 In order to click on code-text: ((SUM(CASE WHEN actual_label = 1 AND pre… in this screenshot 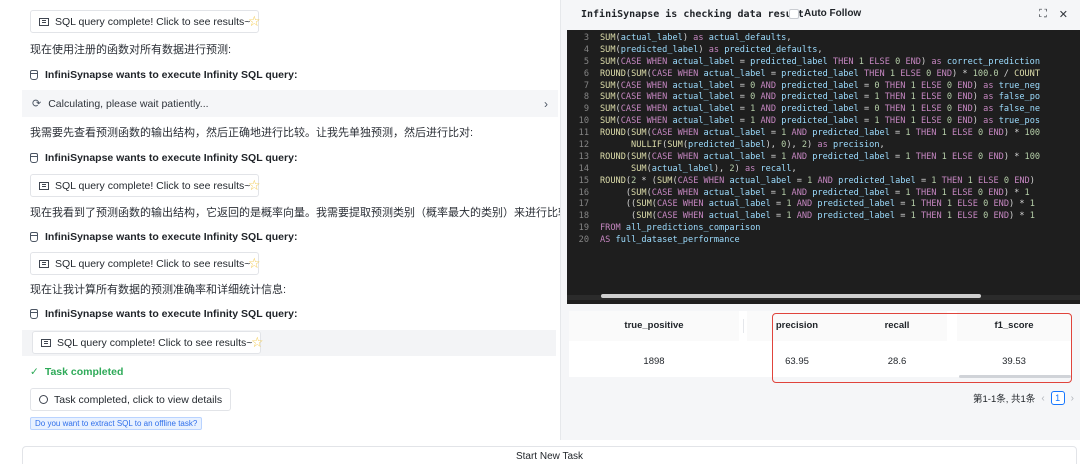, I will do `click(817, 204)`.